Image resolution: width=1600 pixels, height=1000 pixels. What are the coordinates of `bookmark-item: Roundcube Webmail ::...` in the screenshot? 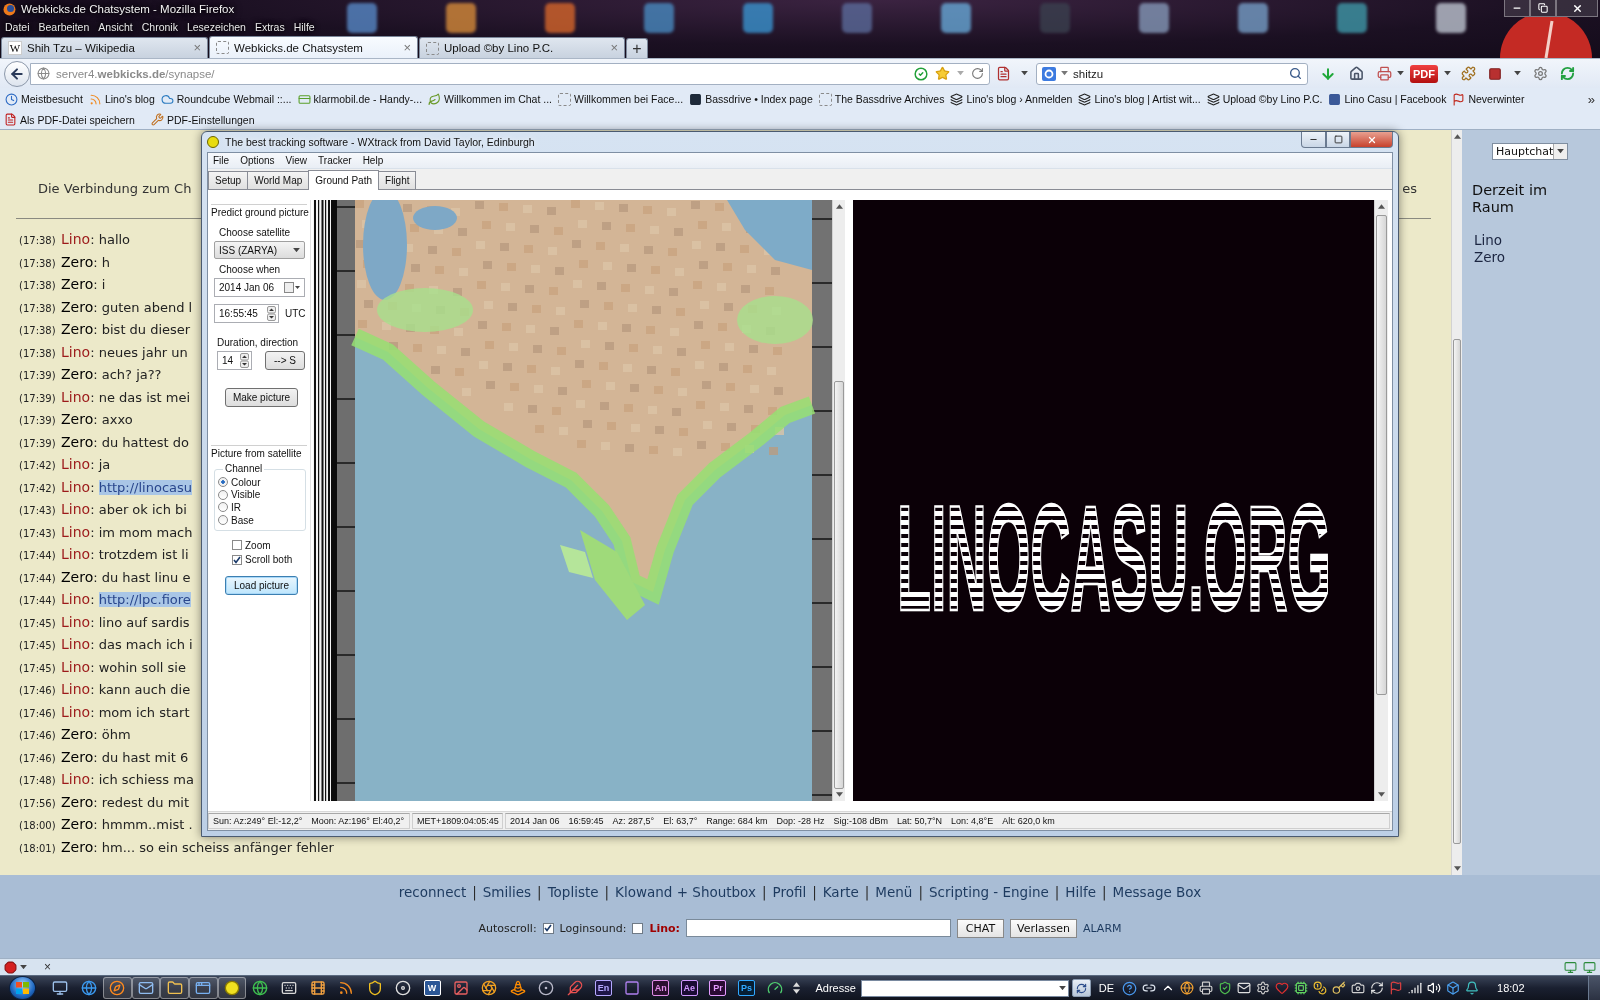 It's located at (227, 99).